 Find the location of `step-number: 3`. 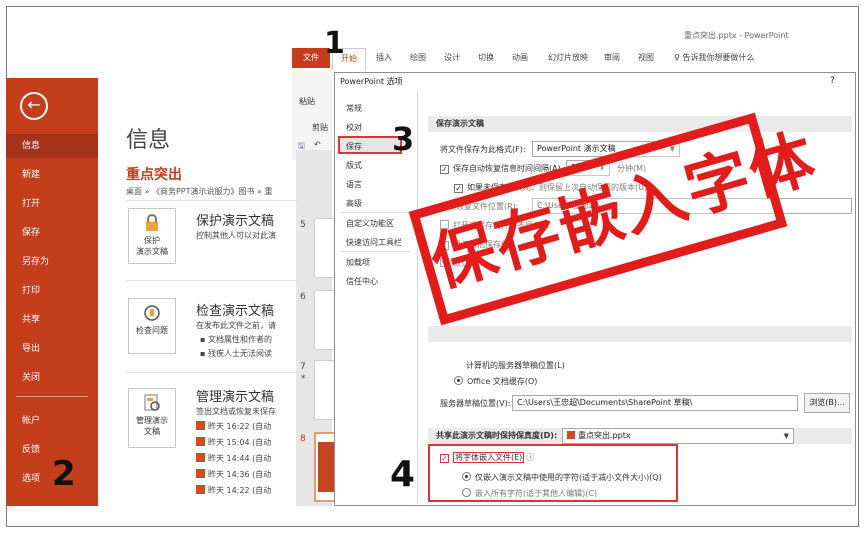

step-number: 3 is located at coordinates (403, 139).